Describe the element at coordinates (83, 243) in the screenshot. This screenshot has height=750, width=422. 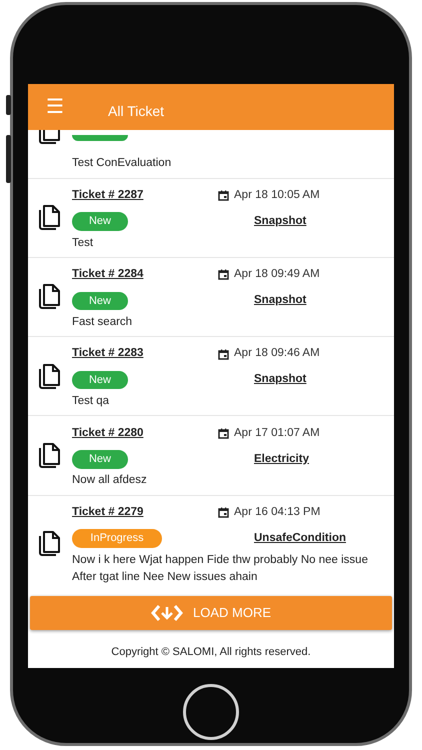
I see `ticket-description: Test` at that location.